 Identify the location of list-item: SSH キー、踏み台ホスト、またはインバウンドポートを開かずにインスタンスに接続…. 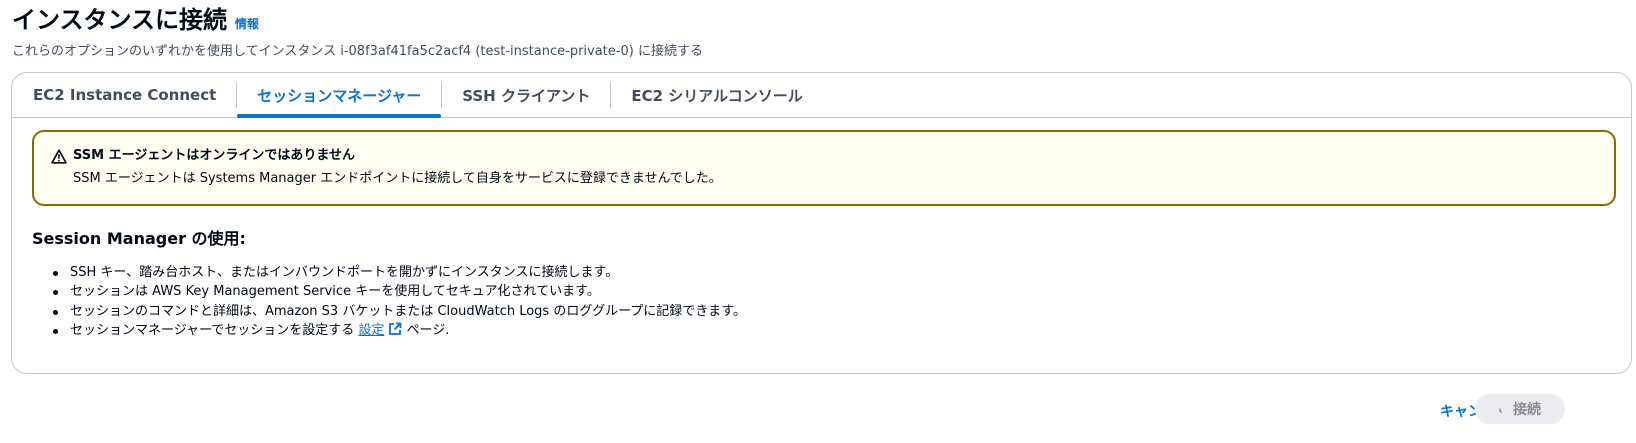
(398, 272).